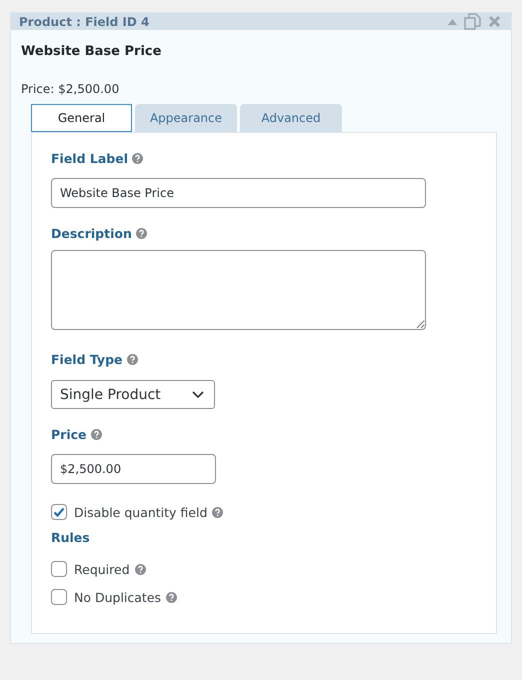  What do you see at coordinates (133, 469) in the screenshot?
I see `input-field: $2,500.00` at bounding box center [133, 469].